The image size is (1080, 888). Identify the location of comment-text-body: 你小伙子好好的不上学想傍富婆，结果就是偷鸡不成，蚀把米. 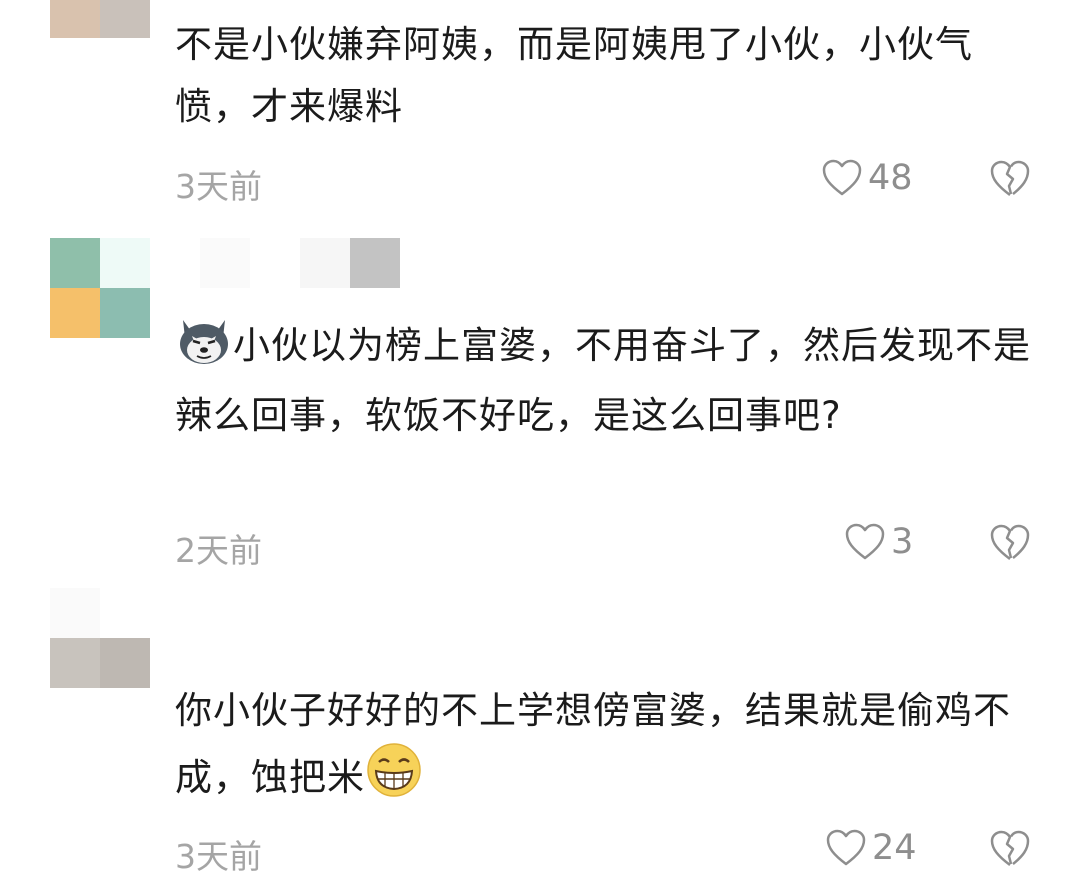
(593, 744).